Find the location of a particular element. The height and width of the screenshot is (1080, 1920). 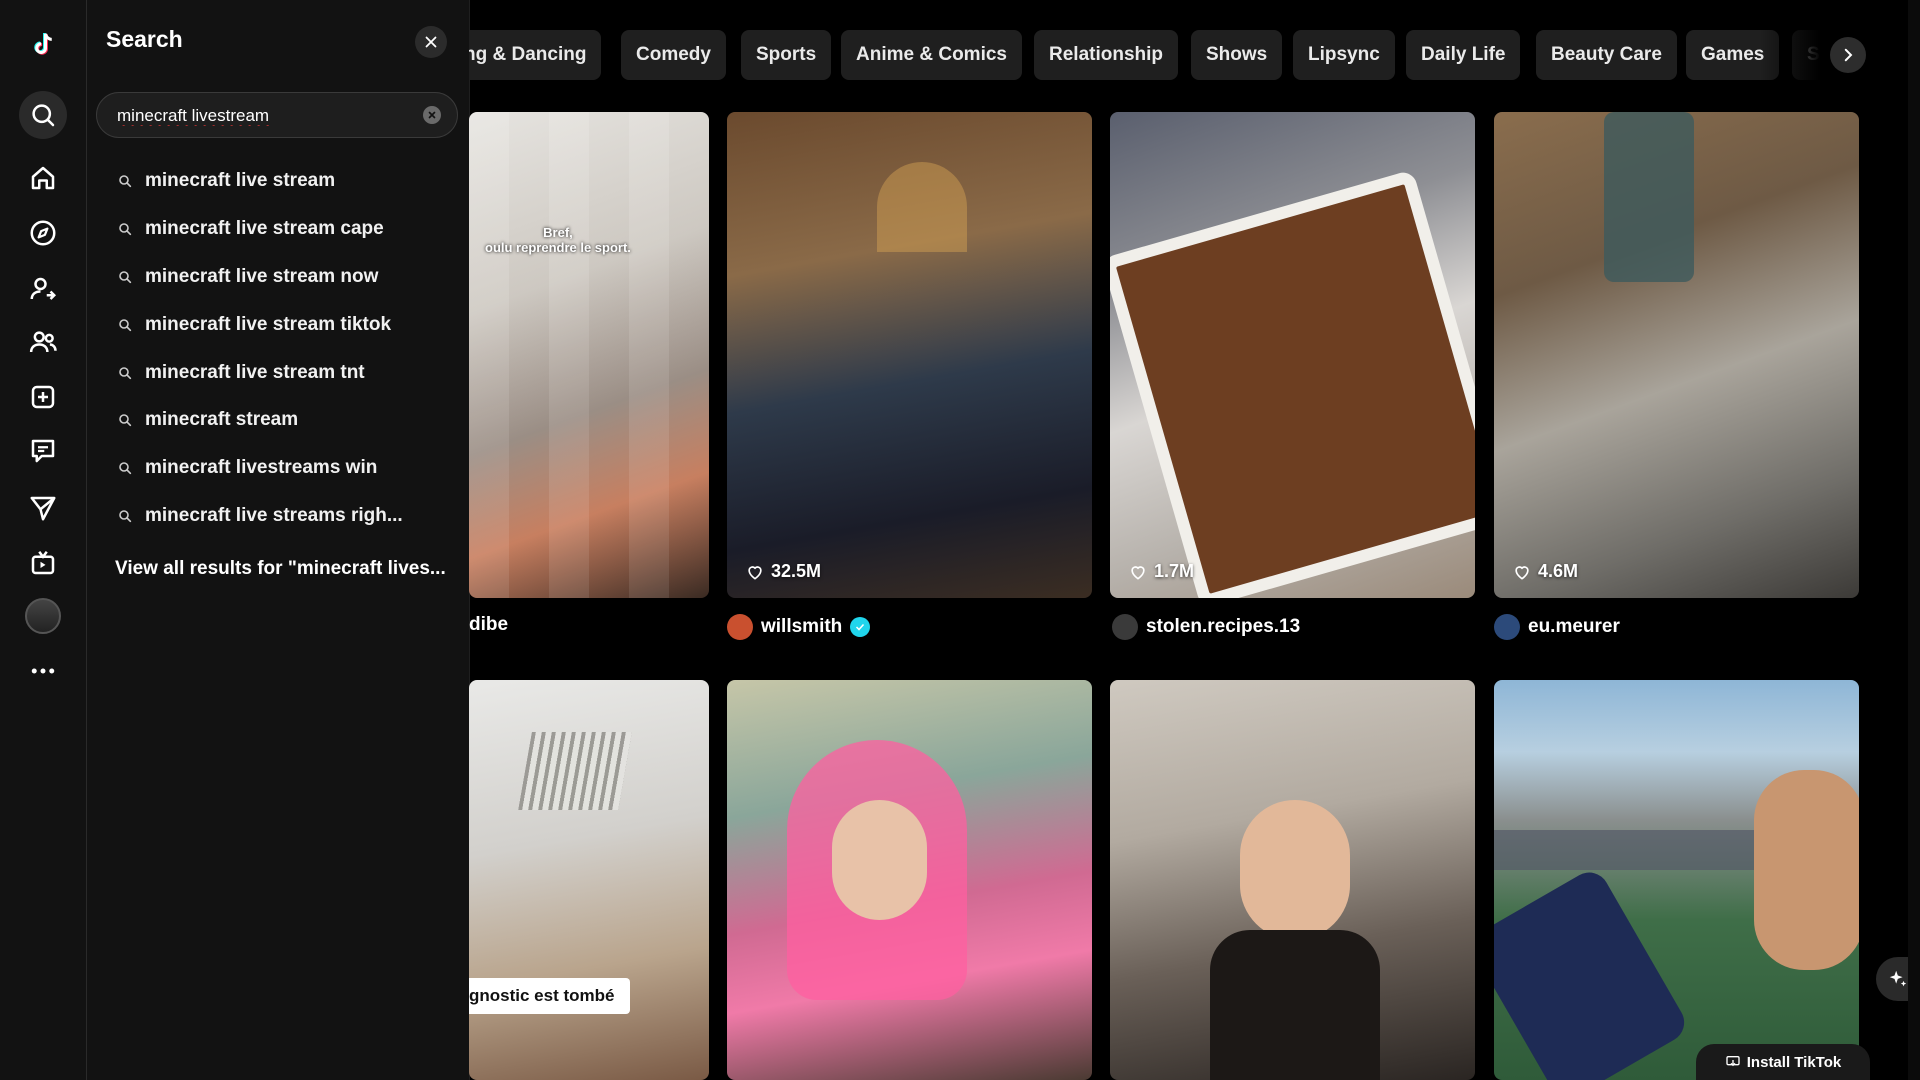

category-chip: Lipsync is located at coordinates (1344, 55).